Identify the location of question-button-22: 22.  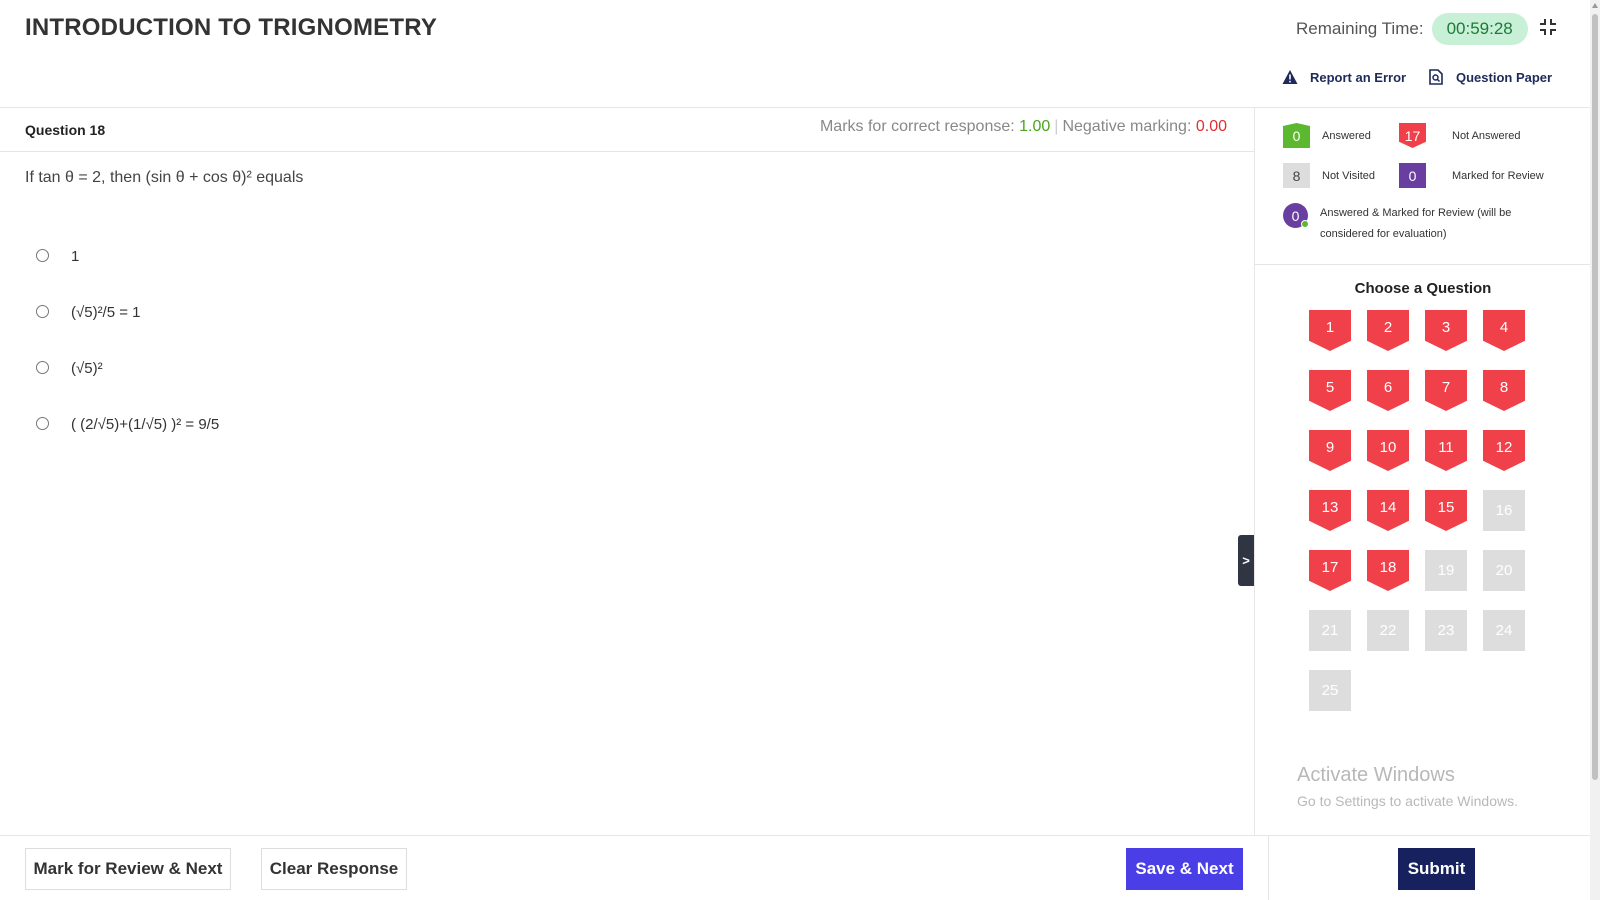
(1388, 630).